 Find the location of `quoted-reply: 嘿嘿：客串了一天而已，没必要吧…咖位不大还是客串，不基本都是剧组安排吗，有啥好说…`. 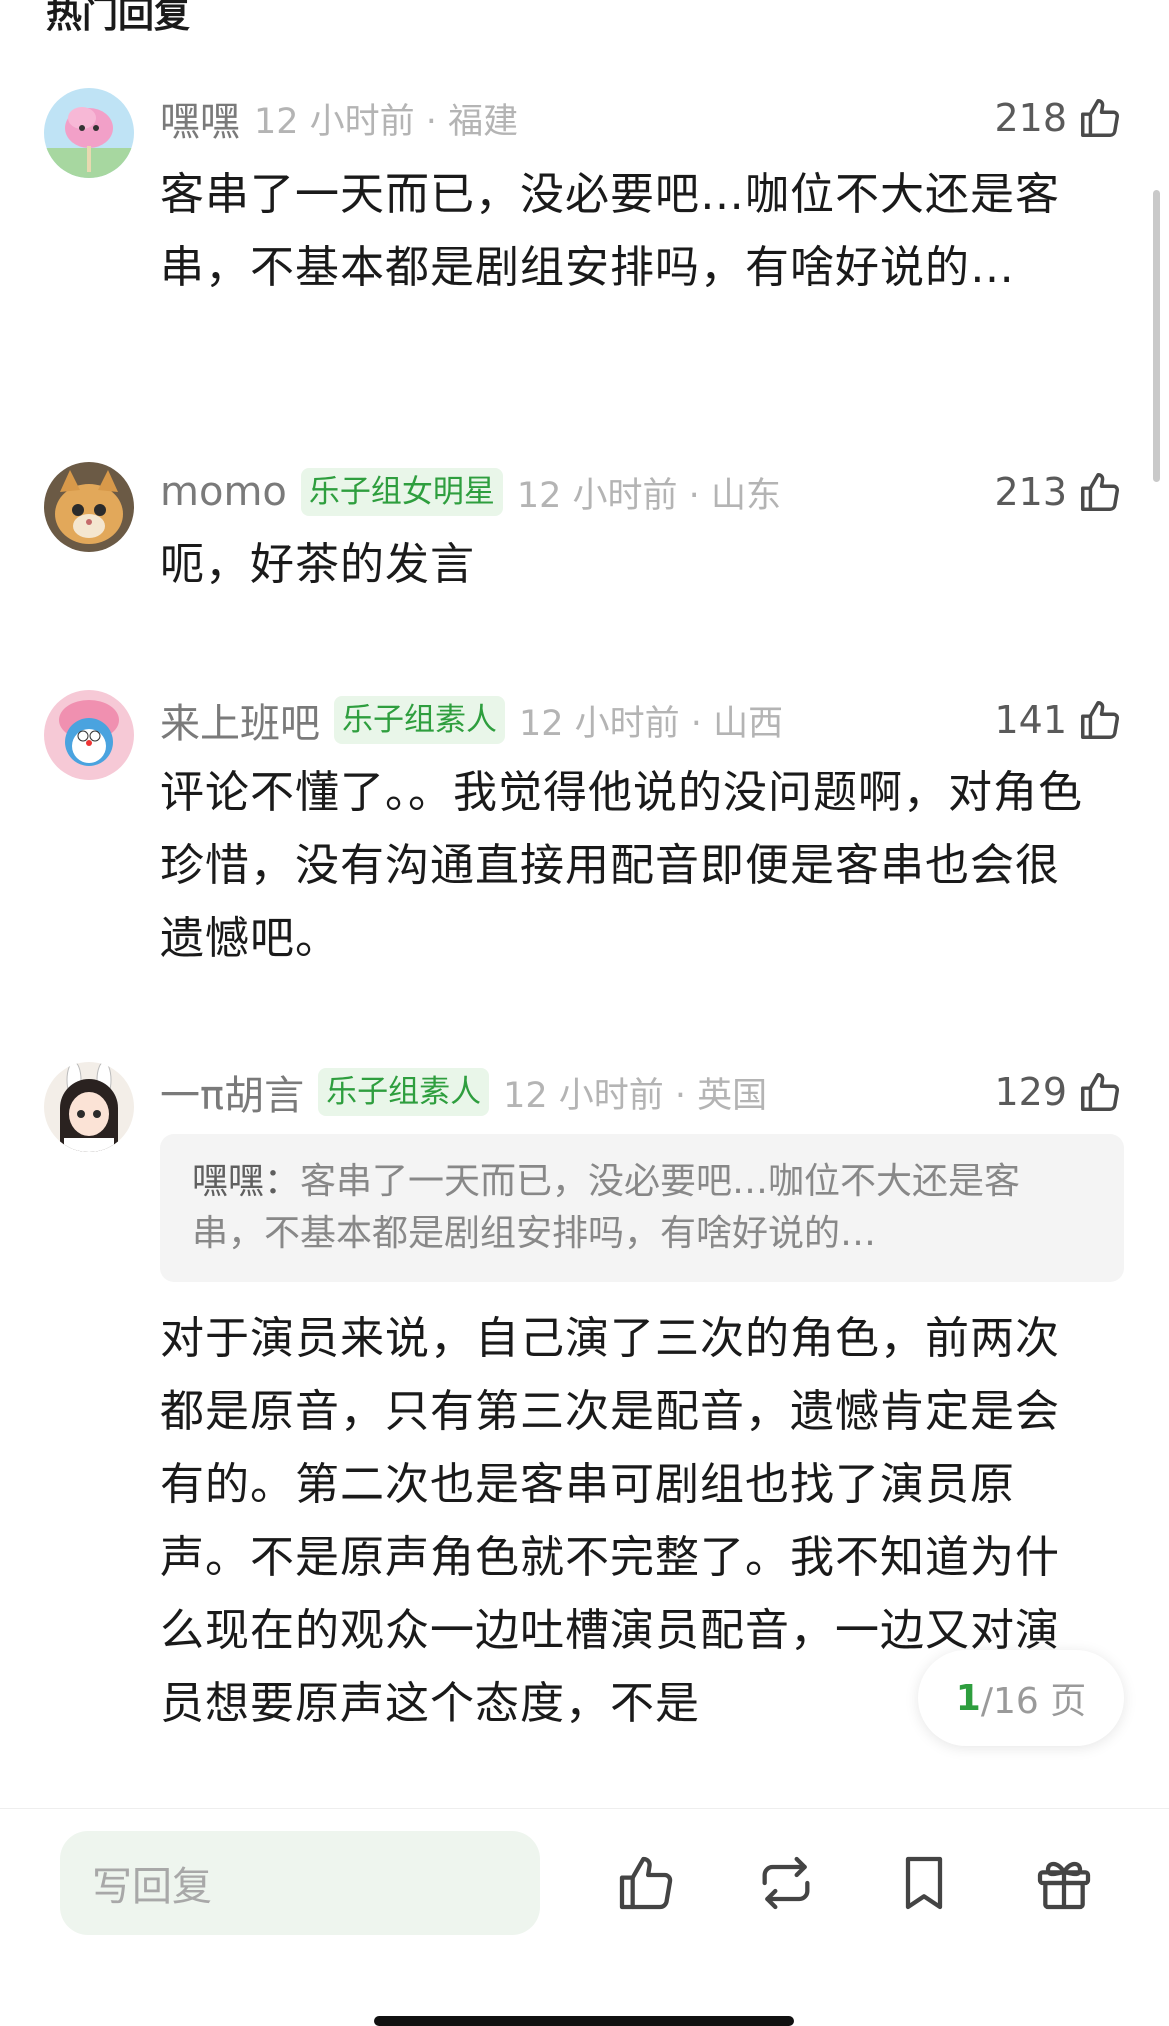

quoted-reply: 嘿嘿：客串了一天而已，没必要吧…咖位不大还是客串，不基本都是剧组安排吗，有啥好说… is located at coordinates (642, 1208).